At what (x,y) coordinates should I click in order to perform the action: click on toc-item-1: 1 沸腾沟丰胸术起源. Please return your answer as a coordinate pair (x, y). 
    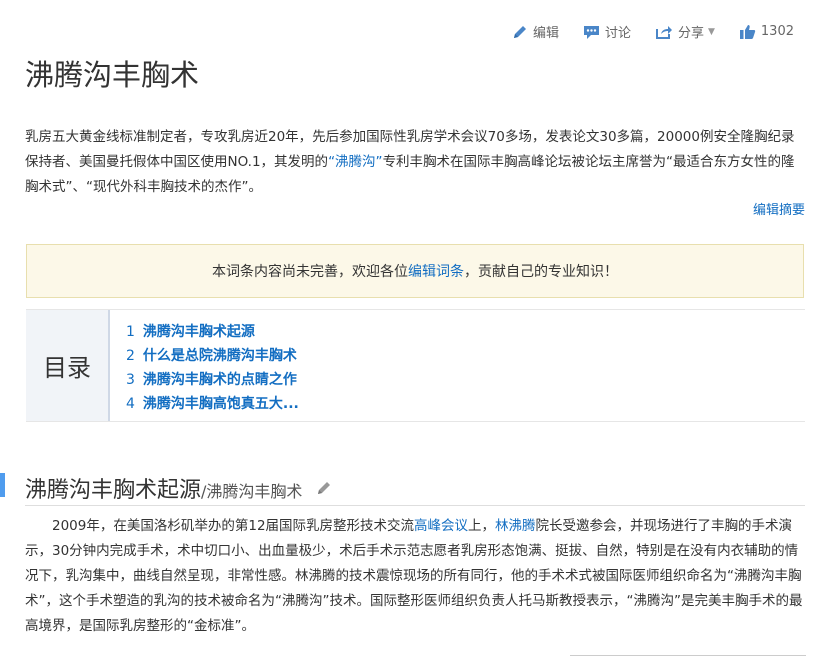
    Looking at the image, I should click on (212, 332).